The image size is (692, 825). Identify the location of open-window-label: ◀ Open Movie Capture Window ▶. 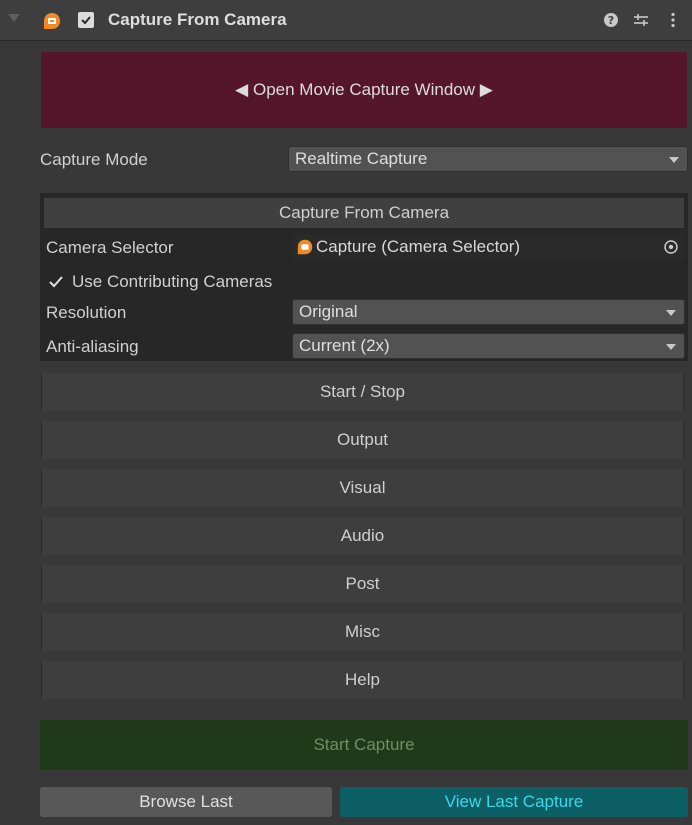
(364, 89).